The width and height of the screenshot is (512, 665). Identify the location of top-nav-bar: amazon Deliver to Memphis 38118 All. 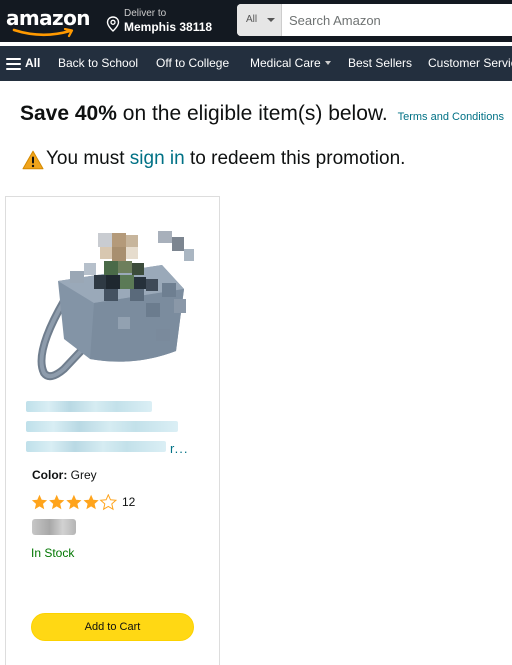
(256, 21).